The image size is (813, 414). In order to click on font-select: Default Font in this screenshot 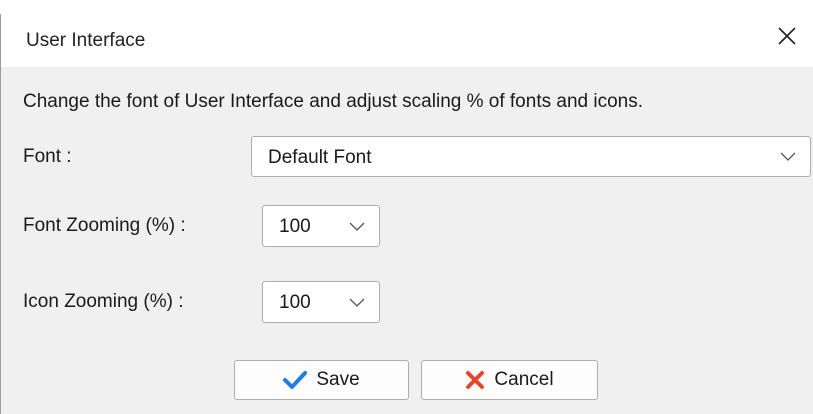, I will do `click(531, 156)`.